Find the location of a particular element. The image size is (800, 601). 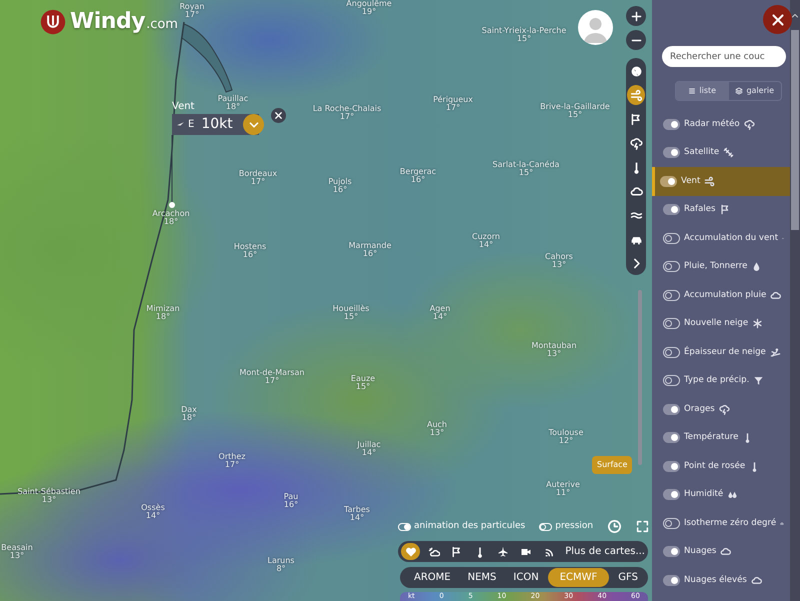

clock-icon is located at coordinates (614, 526).